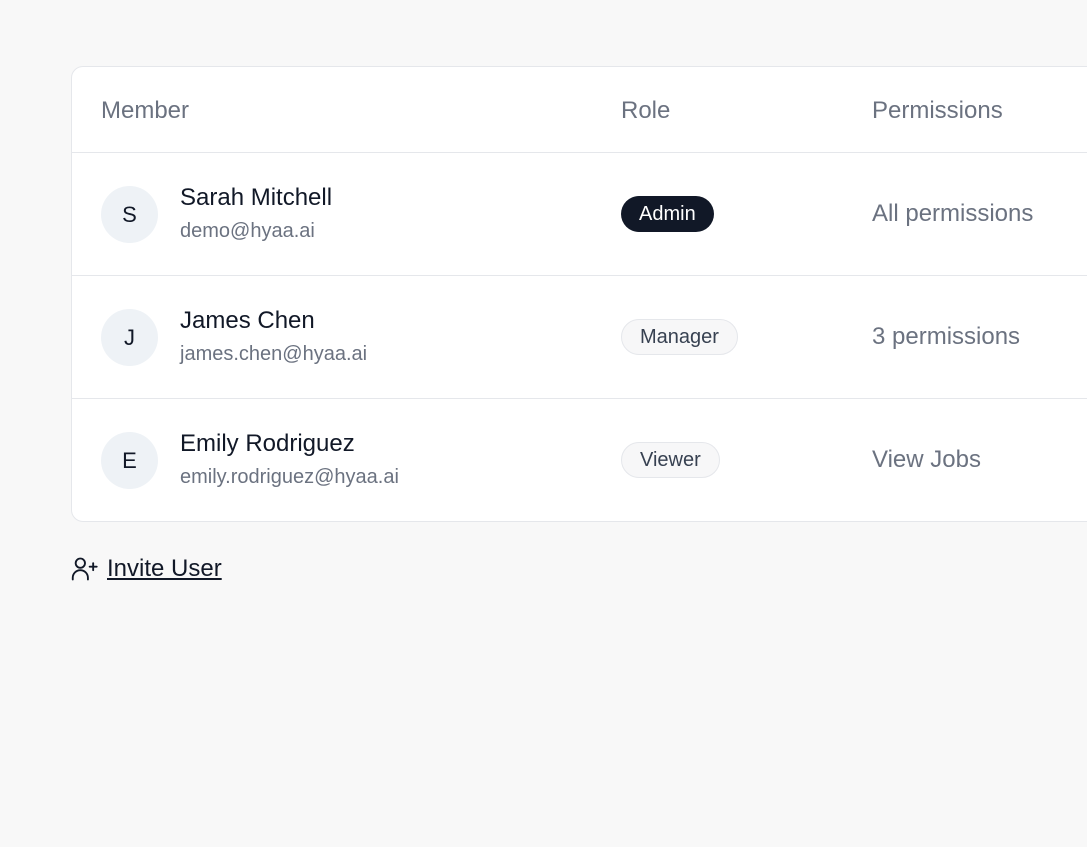 This screenshot has height=847, width=1087. Describe the element at coordinates (670, 460) in the screenshot. I see `role-badge: Viewer` at that location.